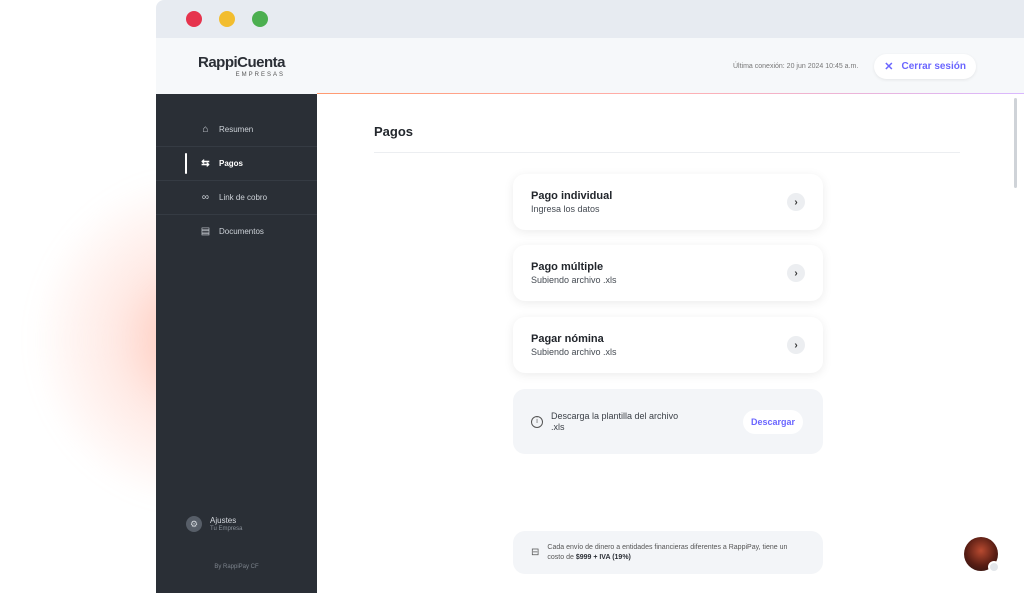 The width and height of the screenshot is (1024, 593). What do you see at coordinates (772, 421) in the screenshot?
I see `download-button: Descargar` at bounding box center [772, 421].